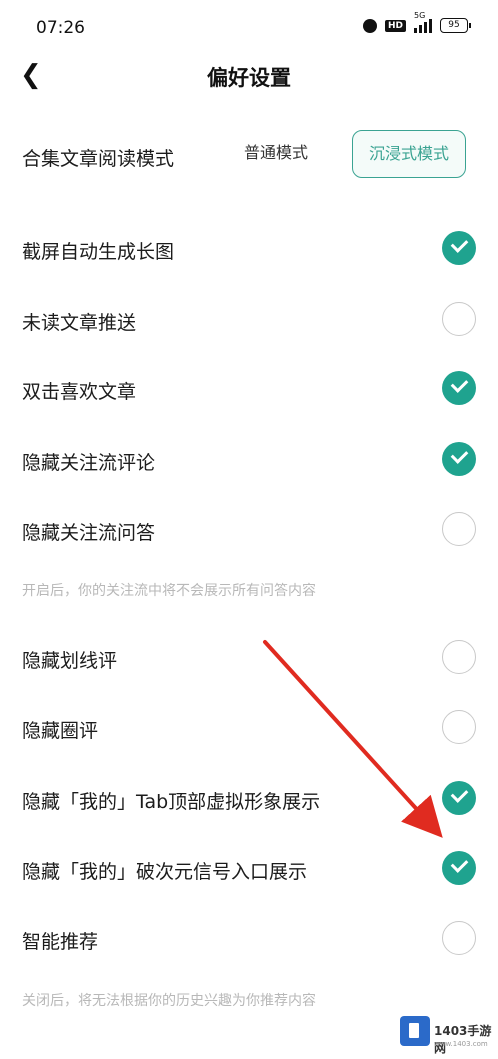 This screenshot has width=498, height=1059. I want to click on setting-label: 未读文章推送, so click(79, 323).